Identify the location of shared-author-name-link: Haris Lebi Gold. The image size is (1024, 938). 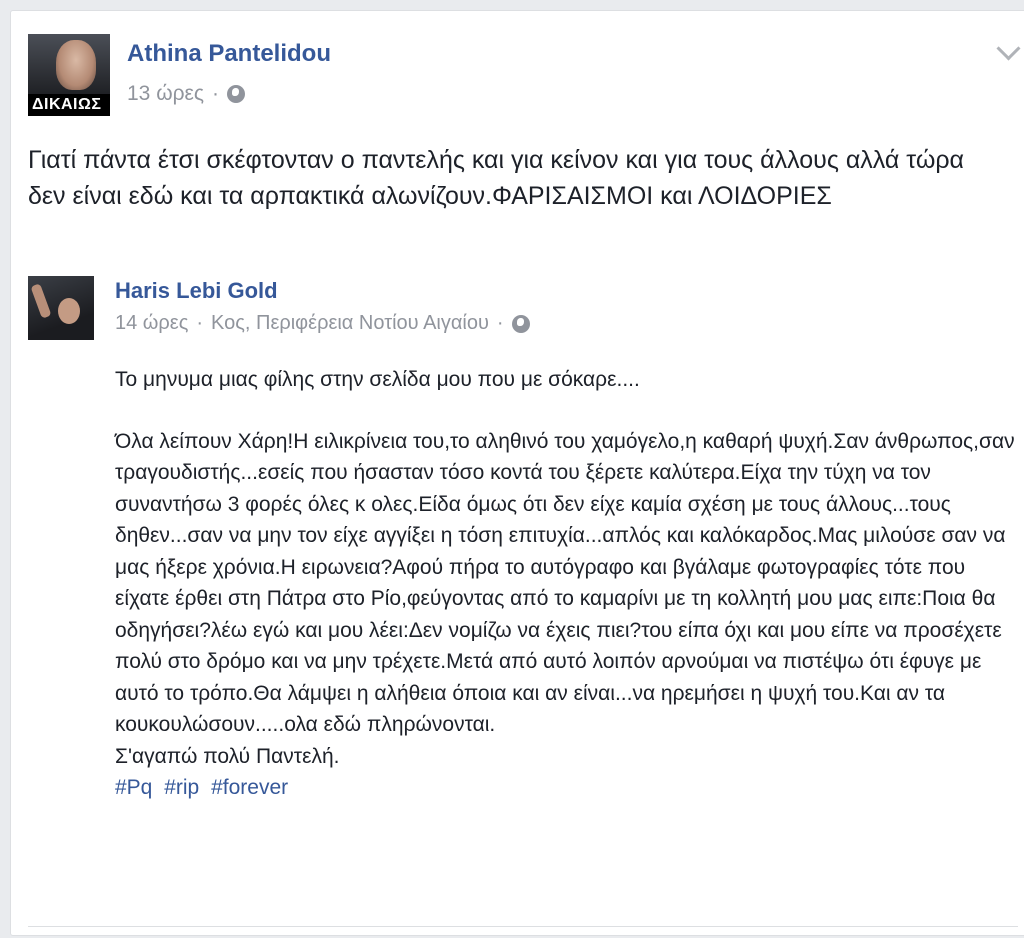
(196, 291).